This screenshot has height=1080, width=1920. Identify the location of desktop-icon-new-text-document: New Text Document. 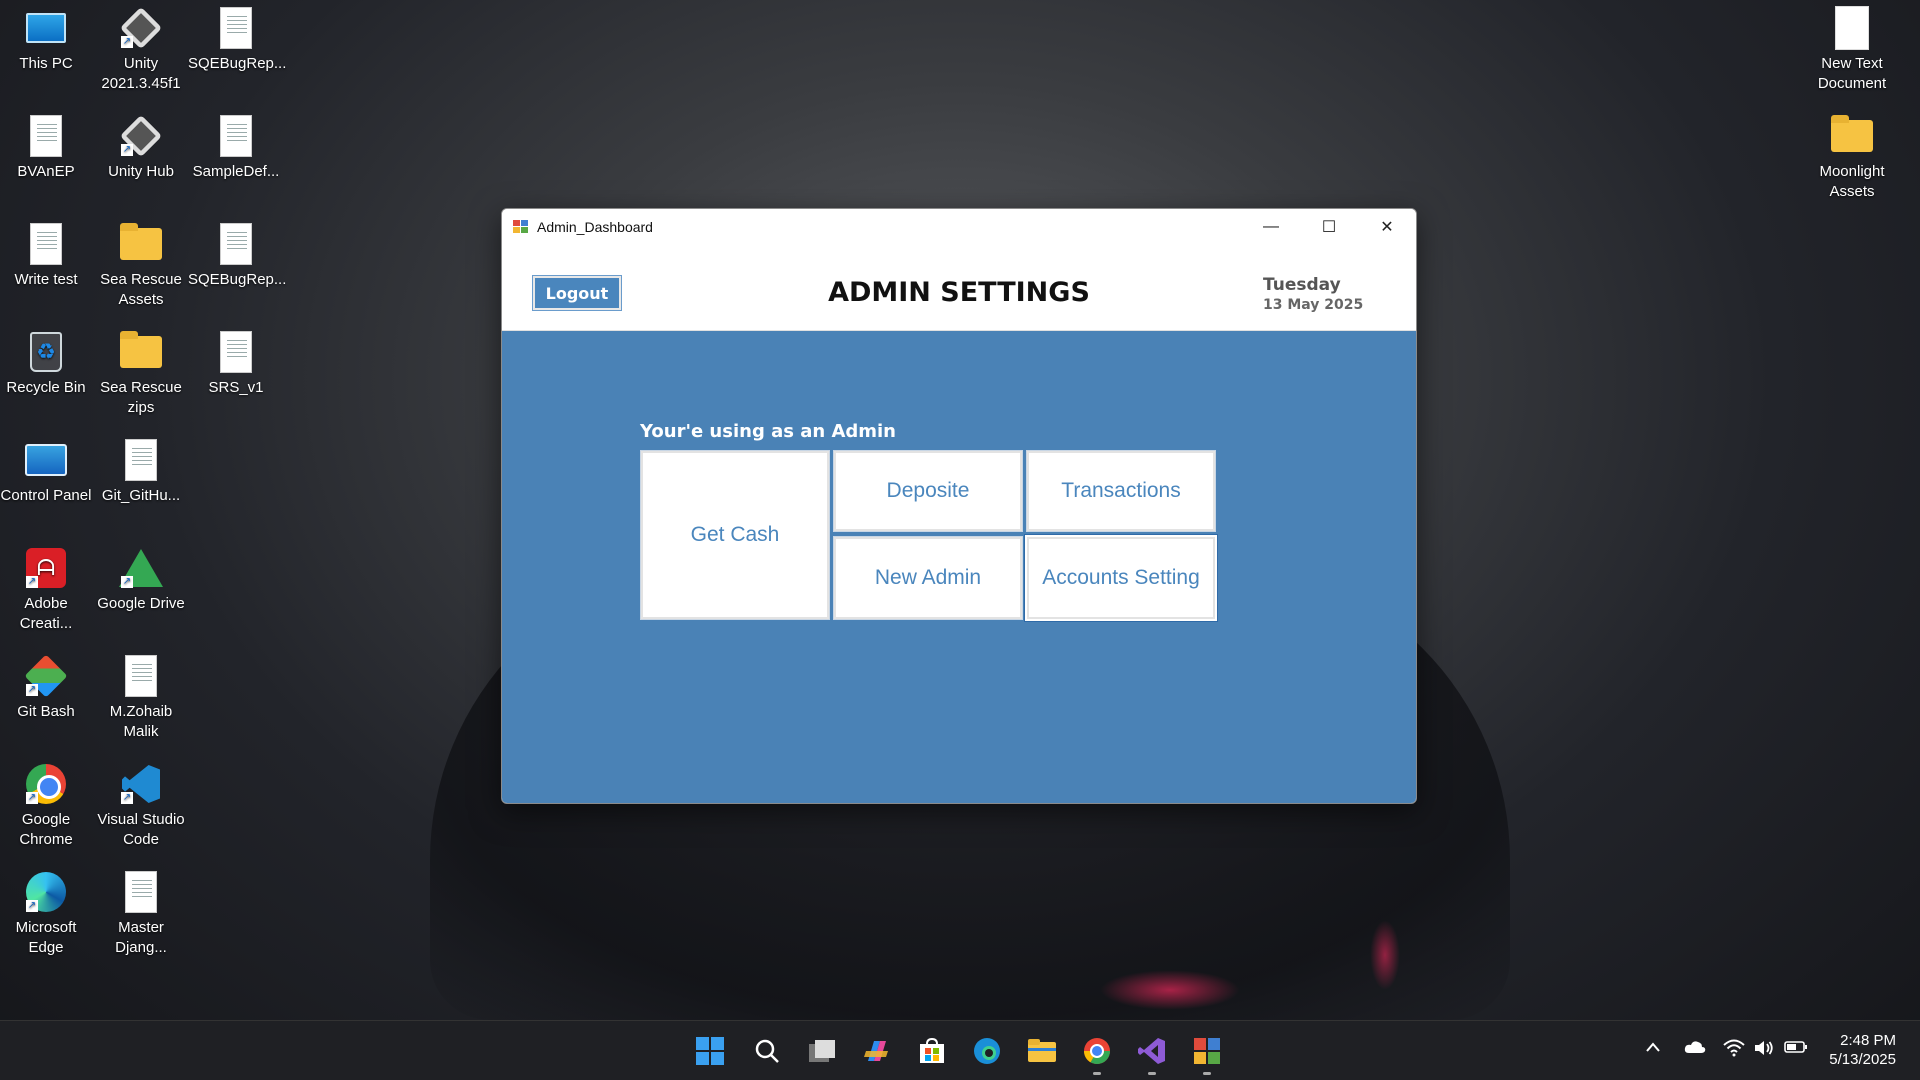
(1852, 50).